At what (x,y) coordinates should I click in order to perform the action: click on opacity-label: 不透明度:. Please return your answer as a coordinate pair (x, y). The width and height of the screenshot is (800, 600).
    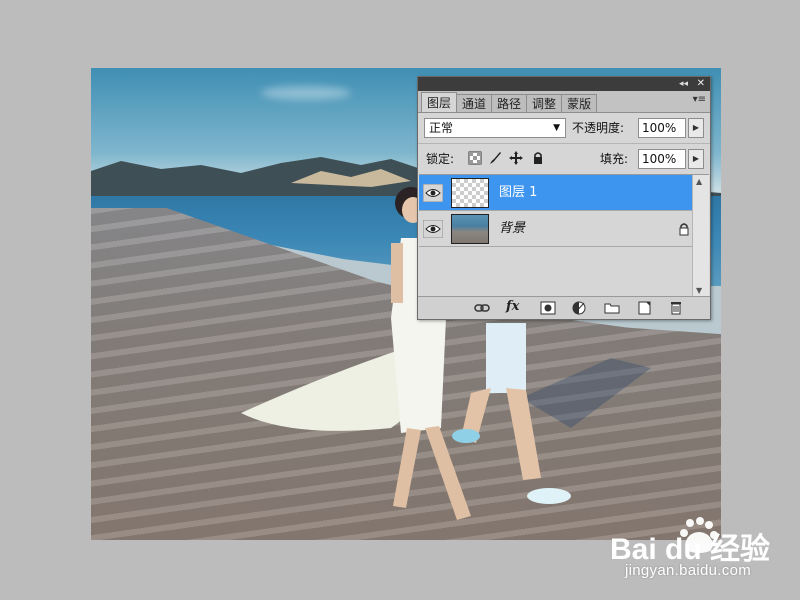
    Looking at the image, I should click on (598, 128).